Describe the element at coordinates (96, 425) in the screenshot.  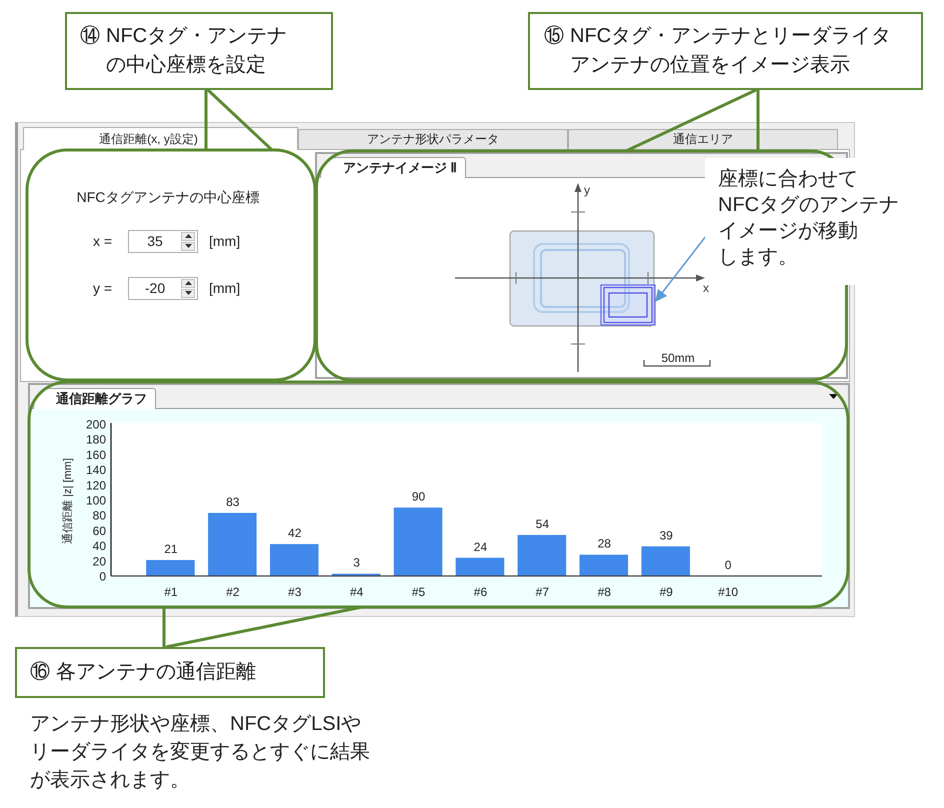
I see `y-tick-label: 200` at that location.